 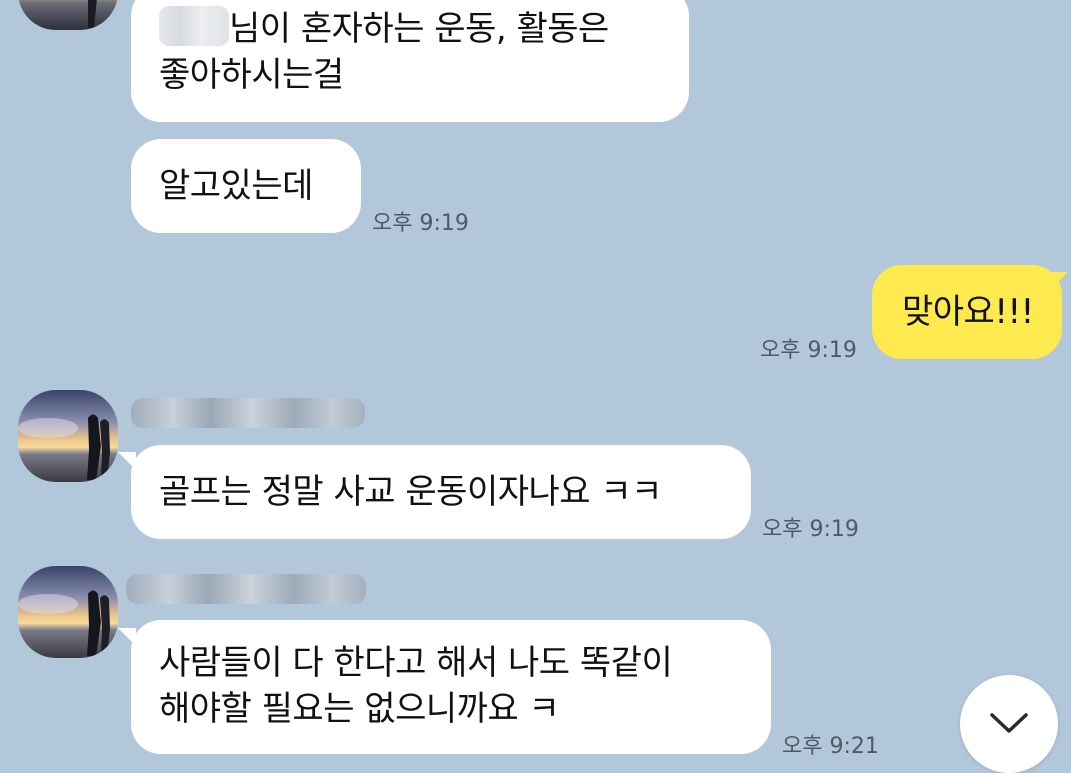 I want to click on message-text: 골프는 정말 사교 운동이자나요 ㅋㅋ, so click(x=410, y=492).